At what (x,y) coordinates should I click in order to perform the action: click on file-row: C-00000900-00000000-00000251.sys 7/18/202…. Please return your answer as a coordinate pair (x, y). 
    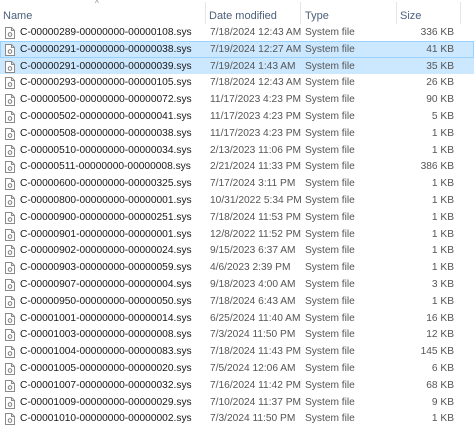
    Looking at the image, I should click on (237, 217).